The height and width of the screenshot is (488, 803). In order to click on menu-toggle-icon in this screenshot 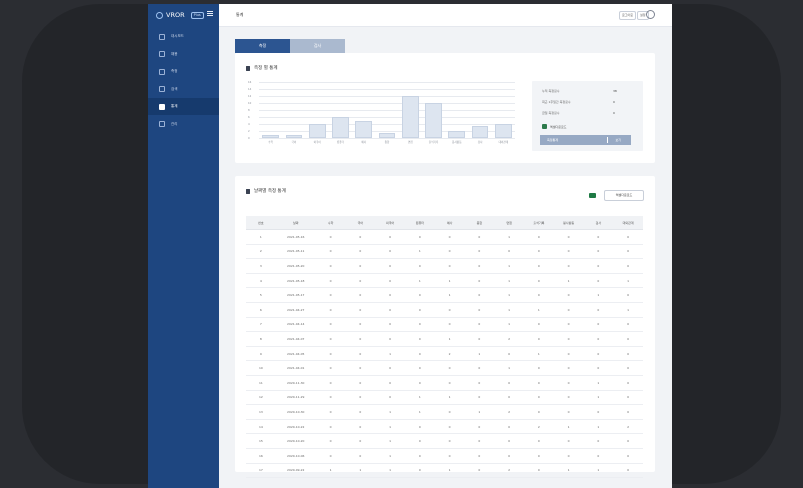, I will do `click(210, 13)`.